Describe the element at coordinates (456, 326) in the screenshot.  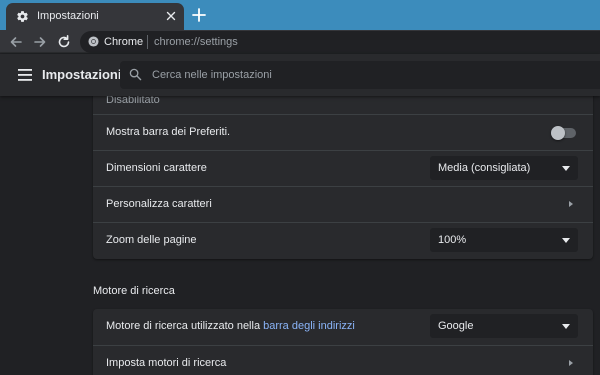
I see `search-engine-value: Google` at that location.